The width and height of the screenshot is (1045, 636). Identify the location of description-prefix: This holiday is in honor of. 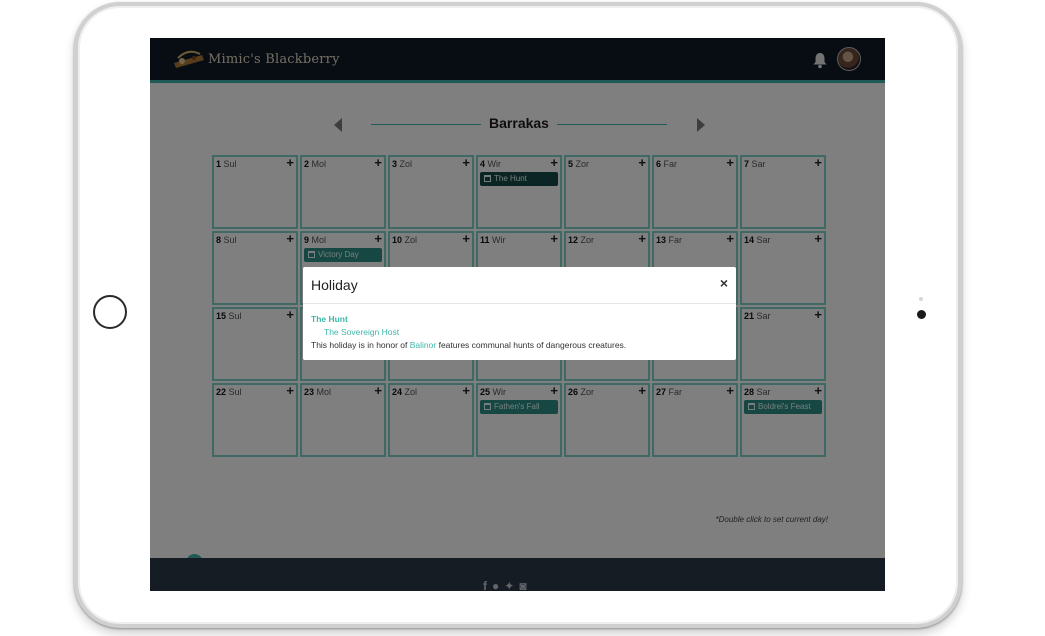
(360, 345).